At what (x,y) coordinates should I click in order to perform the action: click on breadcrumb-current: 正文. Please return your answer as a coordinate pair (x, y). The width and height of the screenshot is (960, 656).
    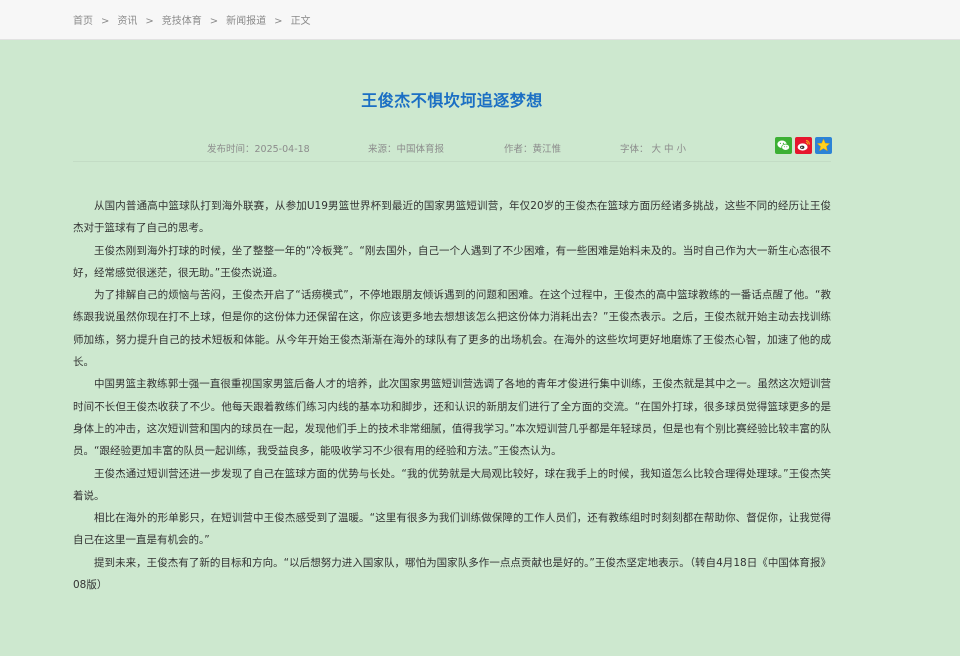
    Looking at the image, I should click on (300, 21).